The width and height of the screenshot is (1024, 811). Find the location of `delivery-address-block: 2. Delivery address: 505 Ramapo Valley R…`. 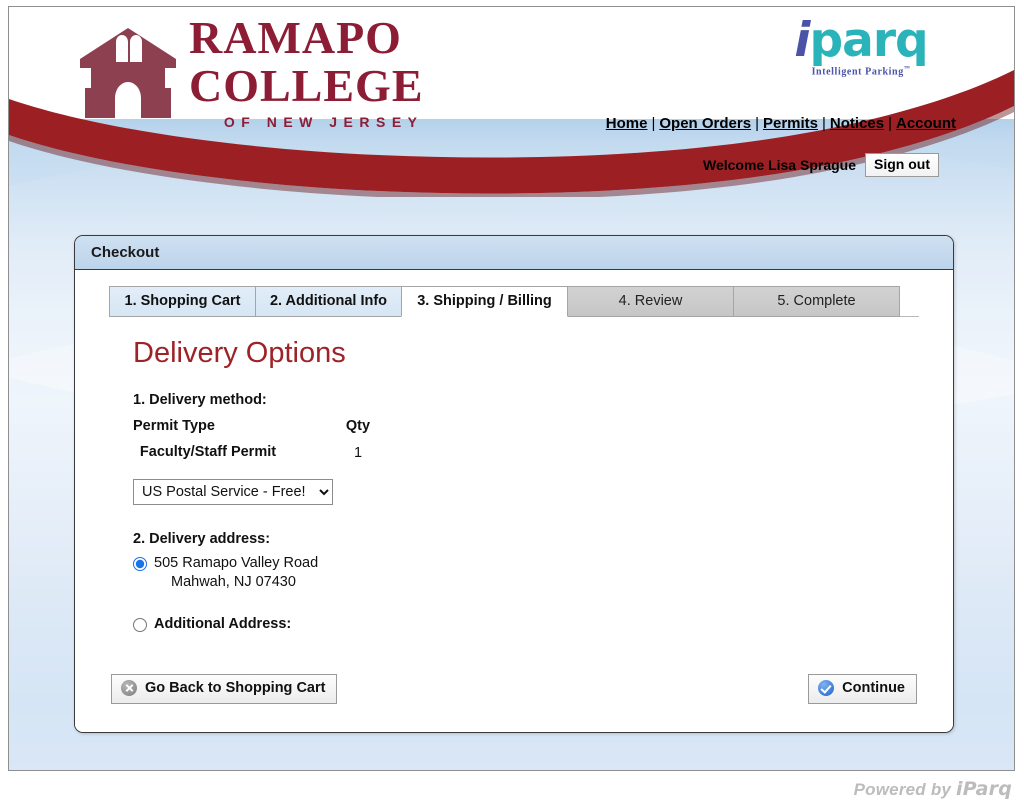

delivery-address-block: 2. Delivery address: 505 Ramapo Valley R… is located at coordinates (534, 582).